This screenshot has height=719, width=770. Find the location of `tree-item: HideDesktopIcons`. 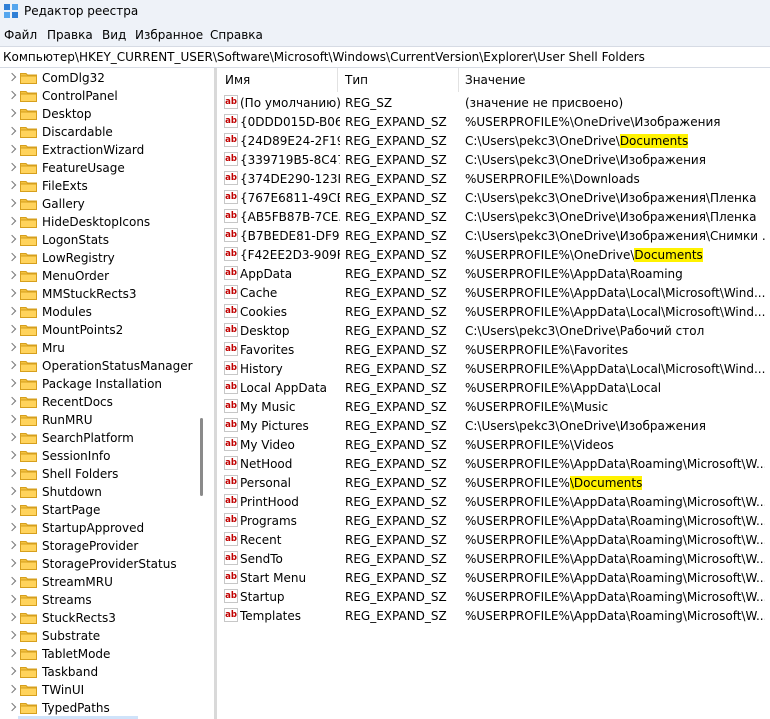

tree-item: HideDesktopIcons is located at coordinates (98, 222).